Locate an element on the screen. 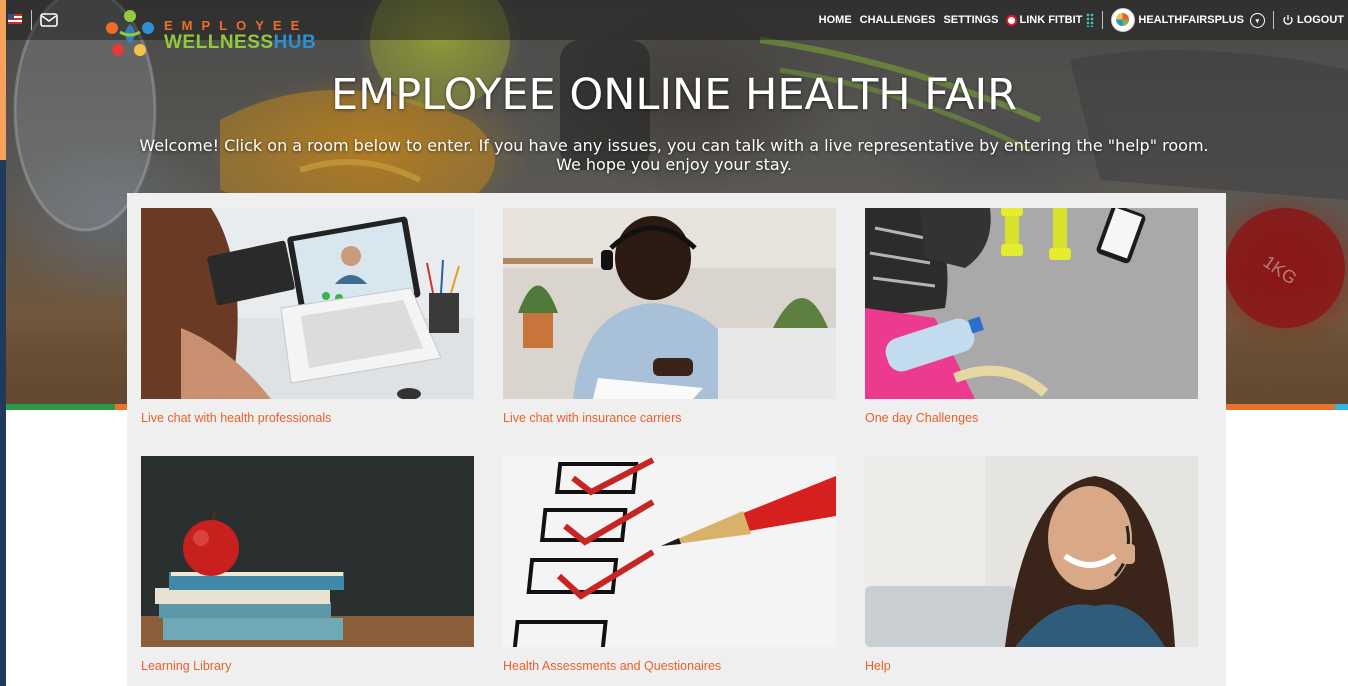 The width and height of the screenshot is (1348, 686). room-image-apple-books is located at coordinates (307, 551).